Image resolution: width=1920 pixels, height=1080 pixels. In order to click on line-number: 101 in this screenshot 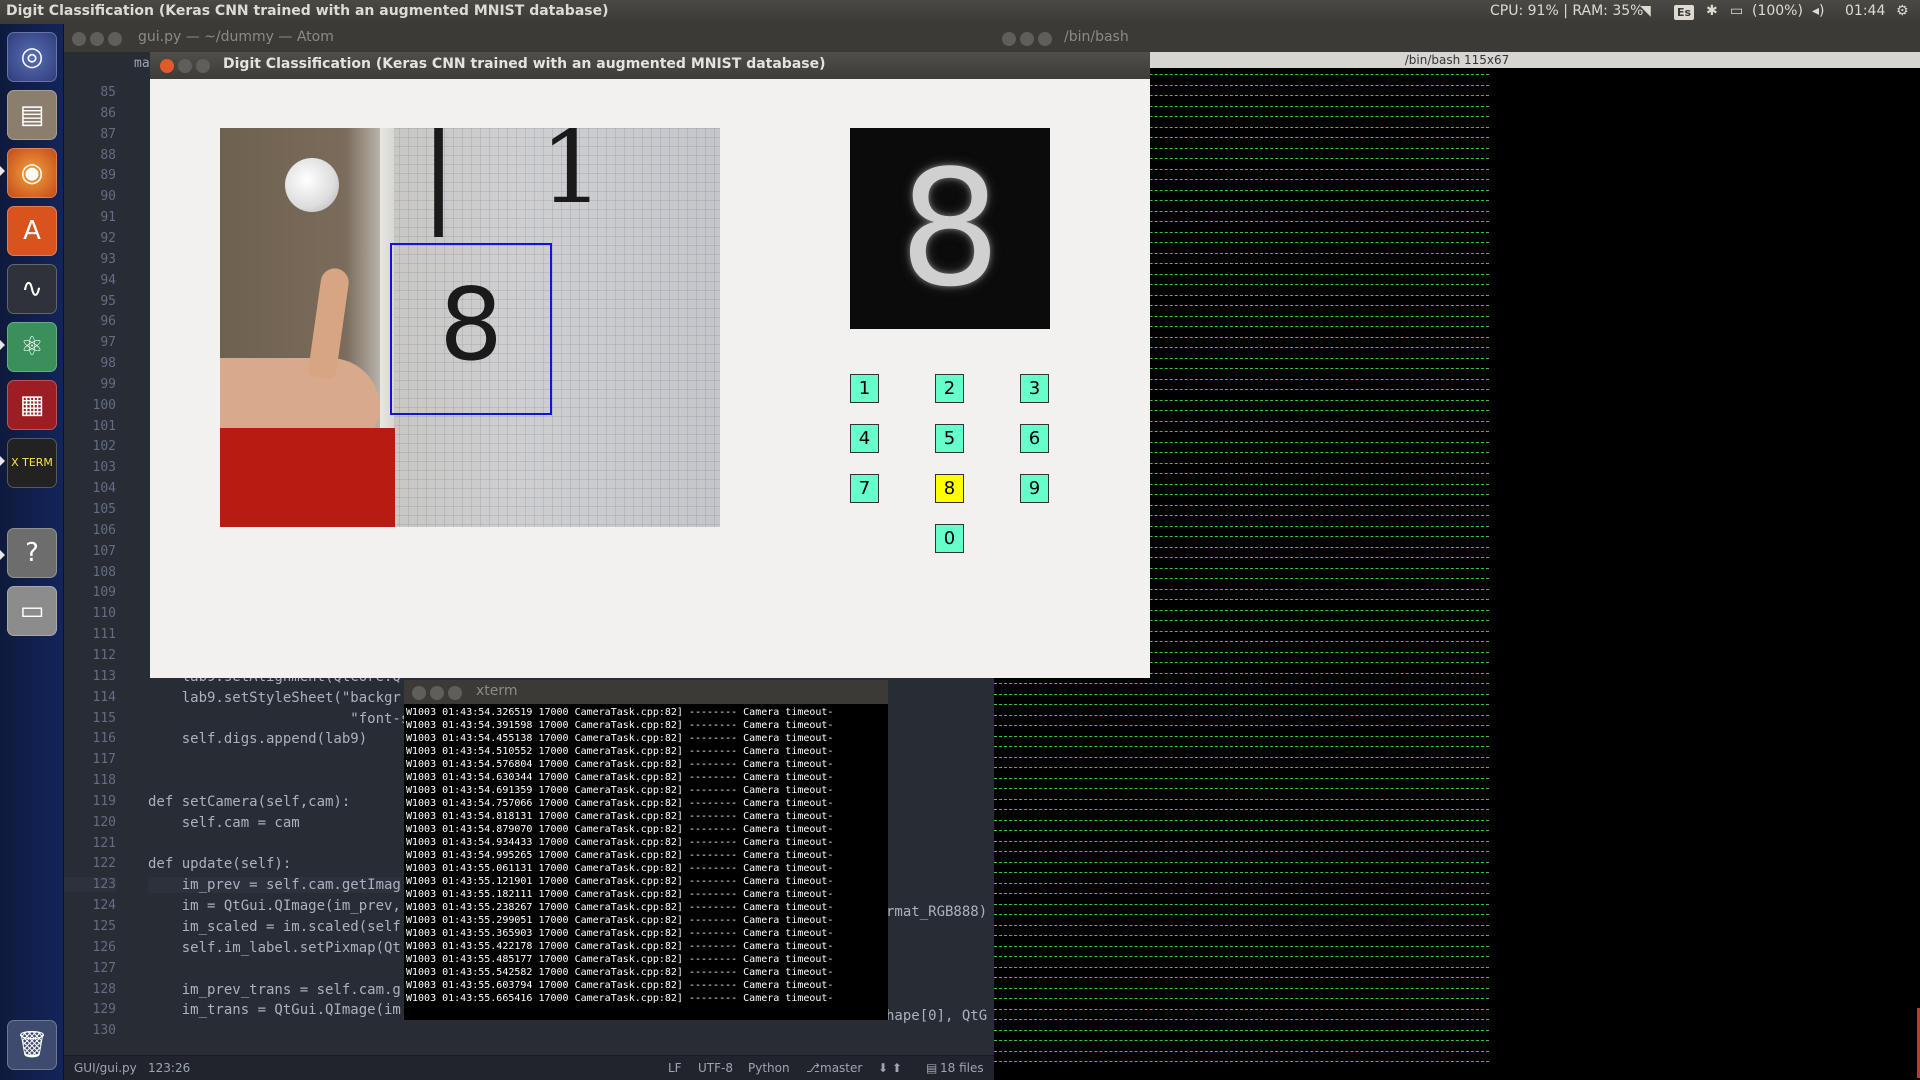, I will do `click(104, 426)`.